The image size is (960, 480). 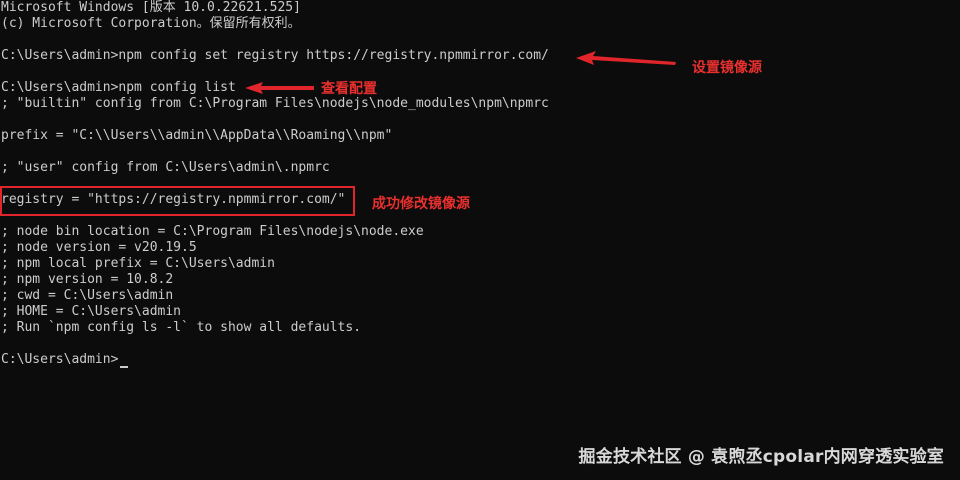 I want to click on annotation-view-config: 查看配置, so click(x=349, y=89).